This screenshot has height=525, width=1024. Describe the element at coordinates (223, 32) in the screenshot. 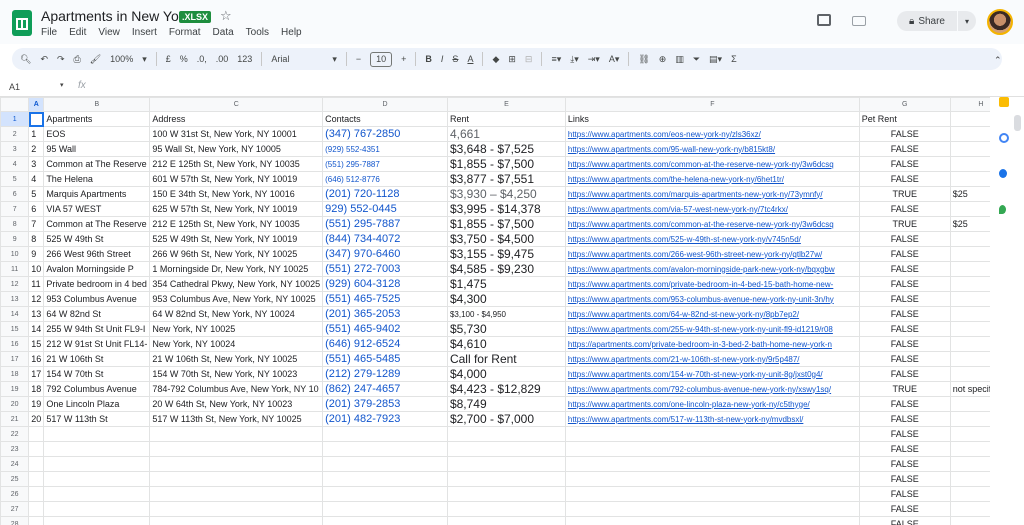

I see `menu-data: Data` at that location.